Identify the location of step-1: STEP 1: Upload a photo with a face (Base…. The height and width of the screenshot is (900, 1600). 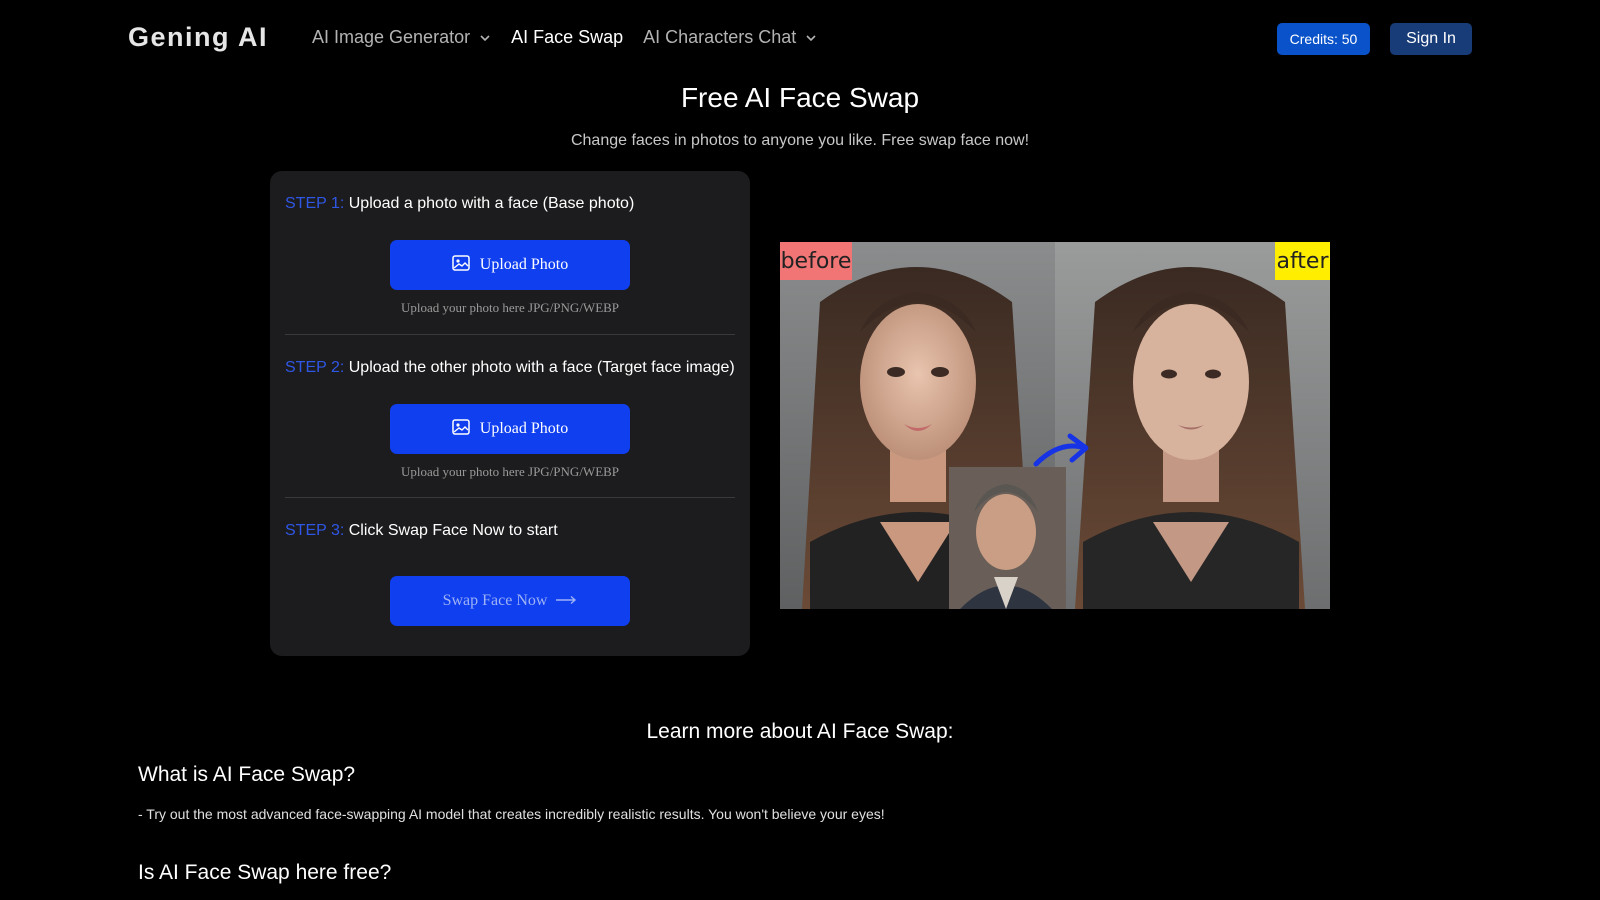
(459, 204).